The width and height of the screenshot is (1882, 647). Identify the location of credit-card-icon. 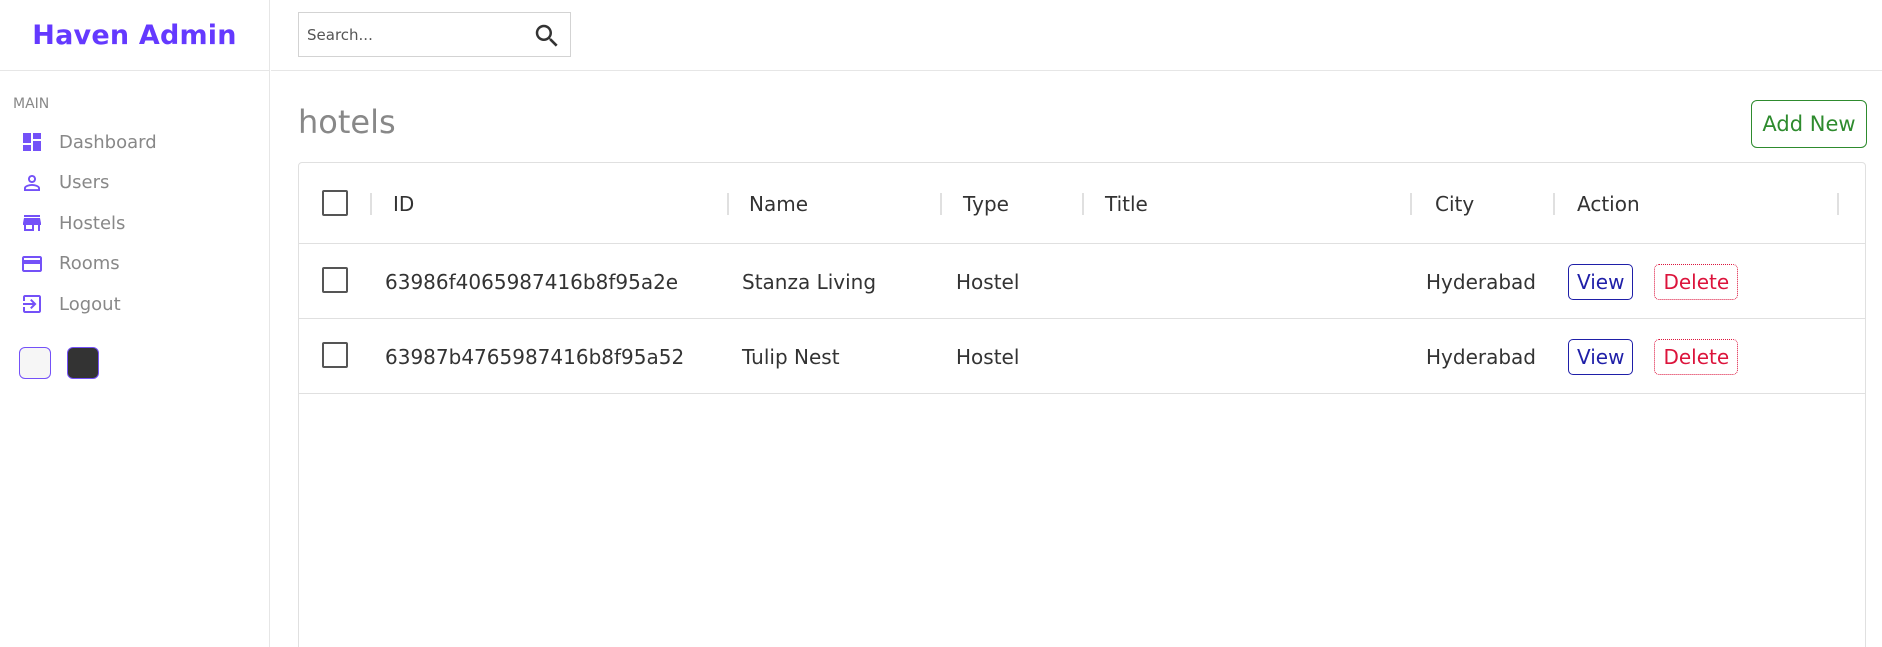
(32, 264).